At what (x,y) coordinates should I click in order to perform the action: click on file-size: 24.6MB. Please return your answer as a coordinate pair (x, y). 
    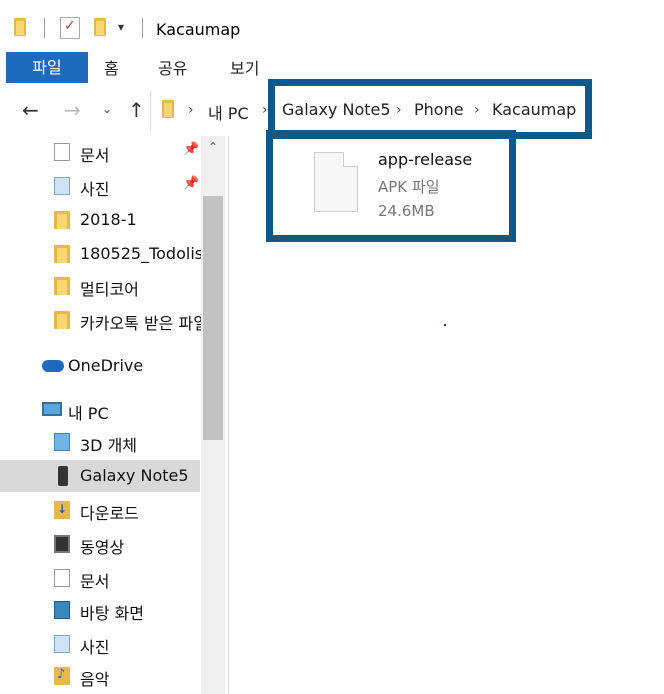
    Looking at the image, I should click on (406, 211).